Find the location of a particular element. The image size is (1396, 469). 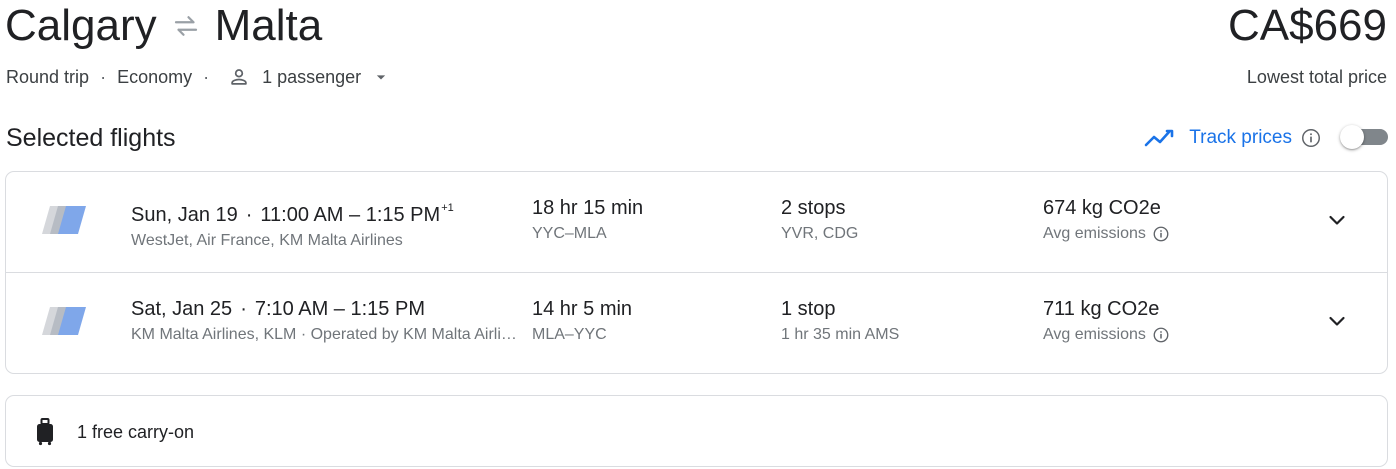

emissions-column: 711 kg CO2e Avg emissions is located at coordinates (1106, 321).